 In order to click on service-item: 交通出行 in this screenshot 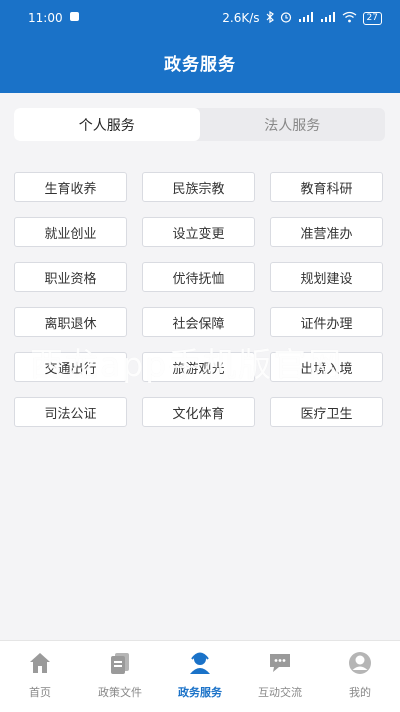, I will do `click(70, 367)`.